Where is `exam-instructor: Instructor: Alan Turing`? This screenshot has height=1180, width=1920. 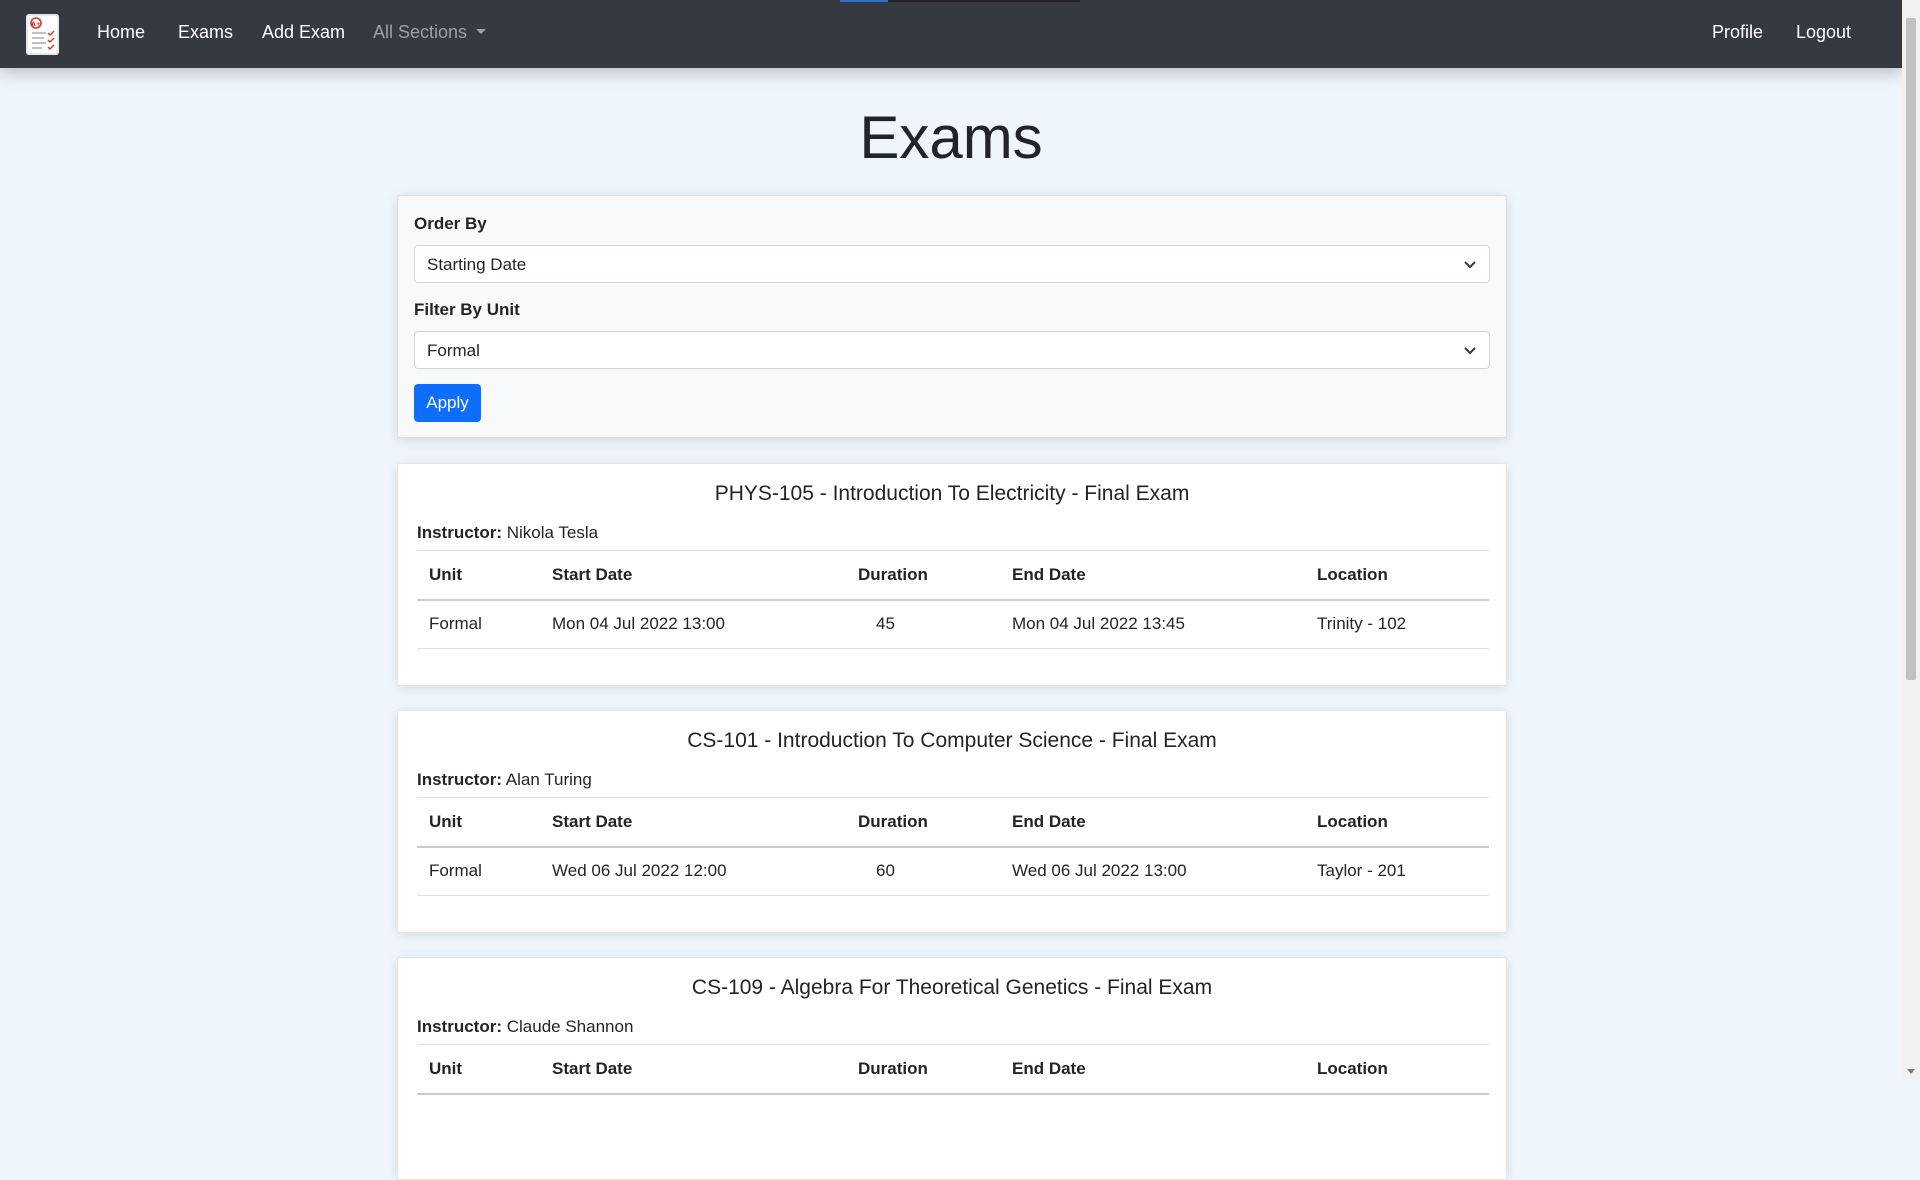
exam-instructor: Instructor: Alan Turing is located at coordinates (504, 780).